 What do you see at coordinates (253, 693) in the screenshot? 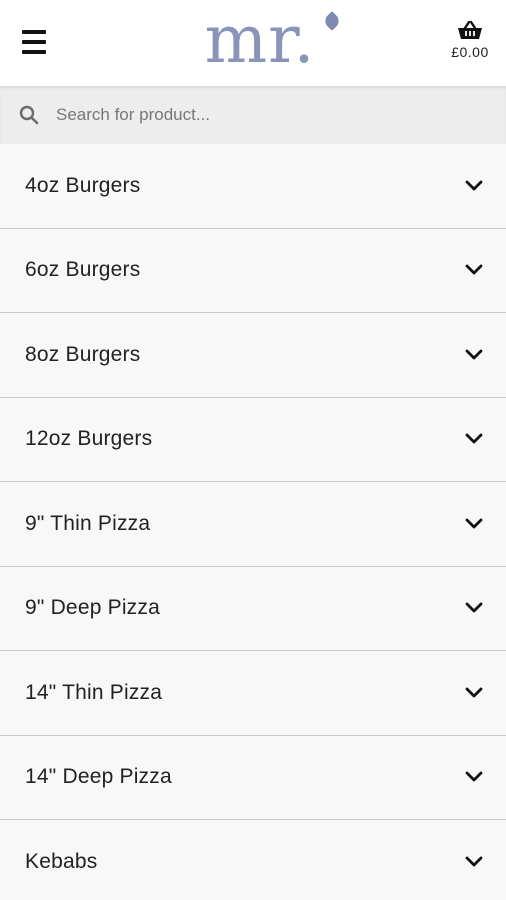
I see `category-item-14-thin-pizza: 14" Thin Pizza` at bounding box center [253, 693].